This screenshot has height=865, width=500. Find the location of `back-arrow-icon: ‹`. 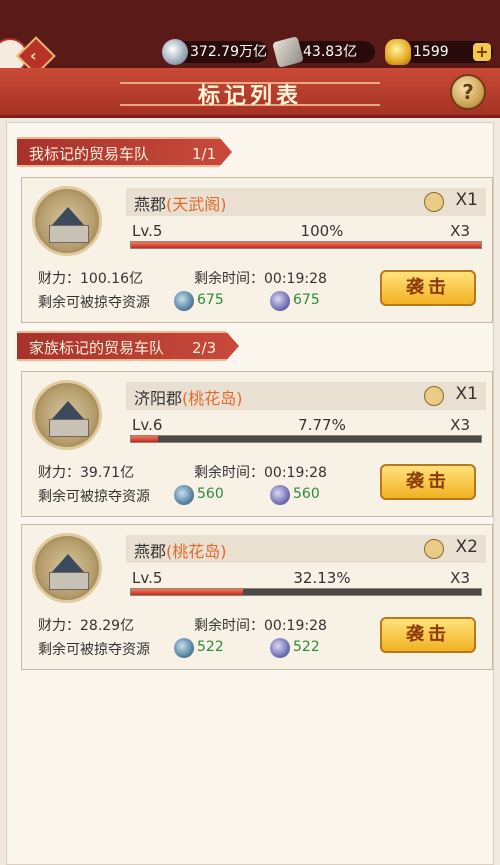

back-arrow-icon: ‹ is located at coordinates (33, 55).